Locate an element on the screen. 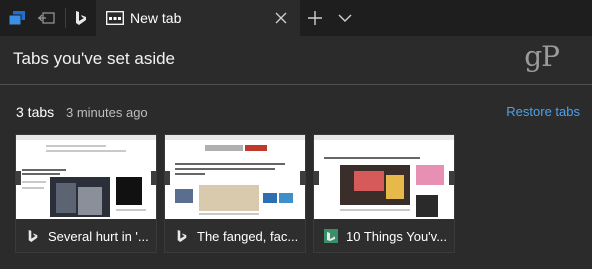 The width and height of the screenshot is (592, 269). group-count: 3 tabs is located at coordinates (35, 112).